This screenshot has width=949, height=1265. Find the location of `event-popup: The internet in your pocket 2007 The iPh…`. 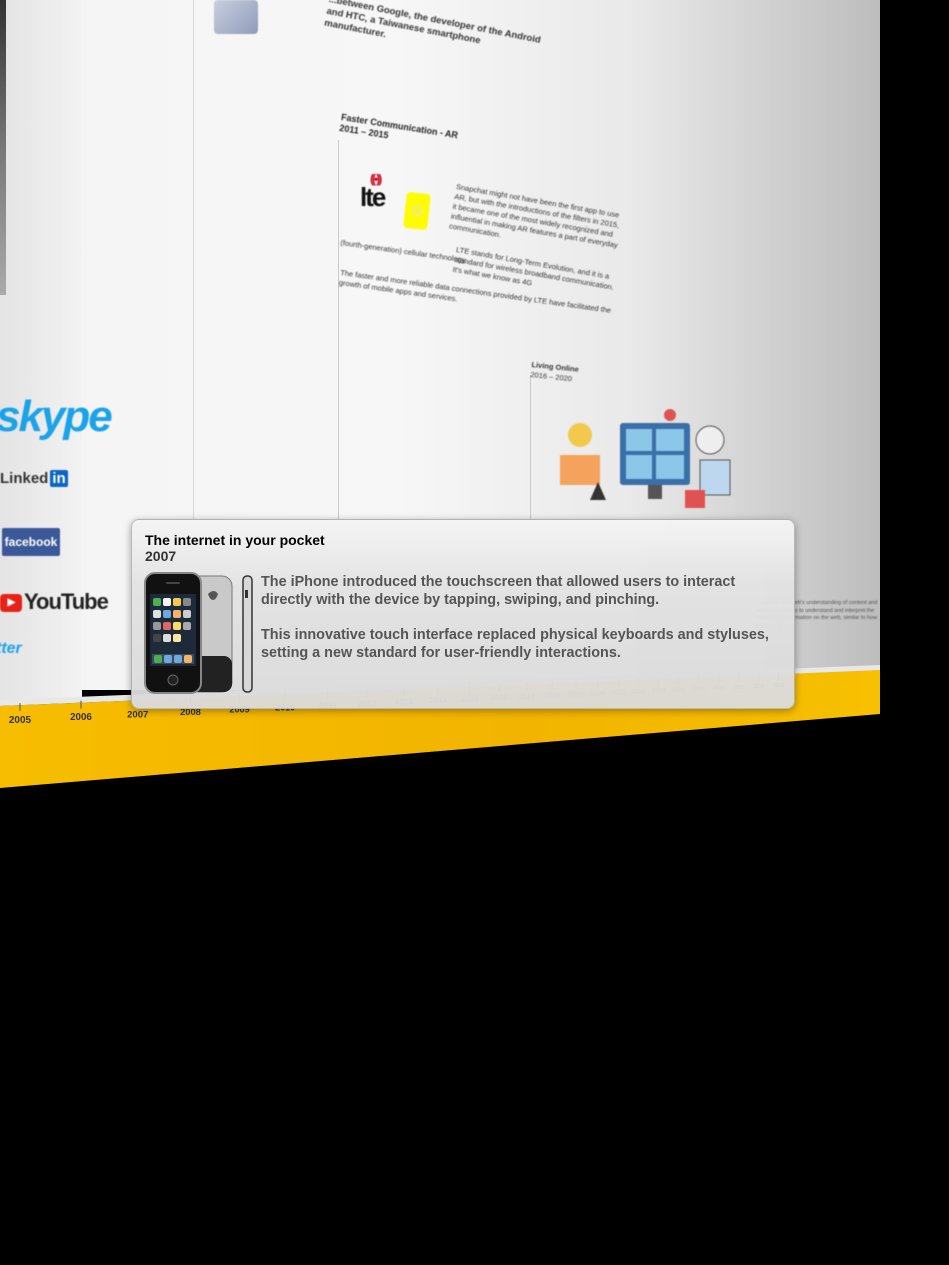

event-popup: The internet in your pocket 2007 The iPh… is located at coordinates (463, 614).